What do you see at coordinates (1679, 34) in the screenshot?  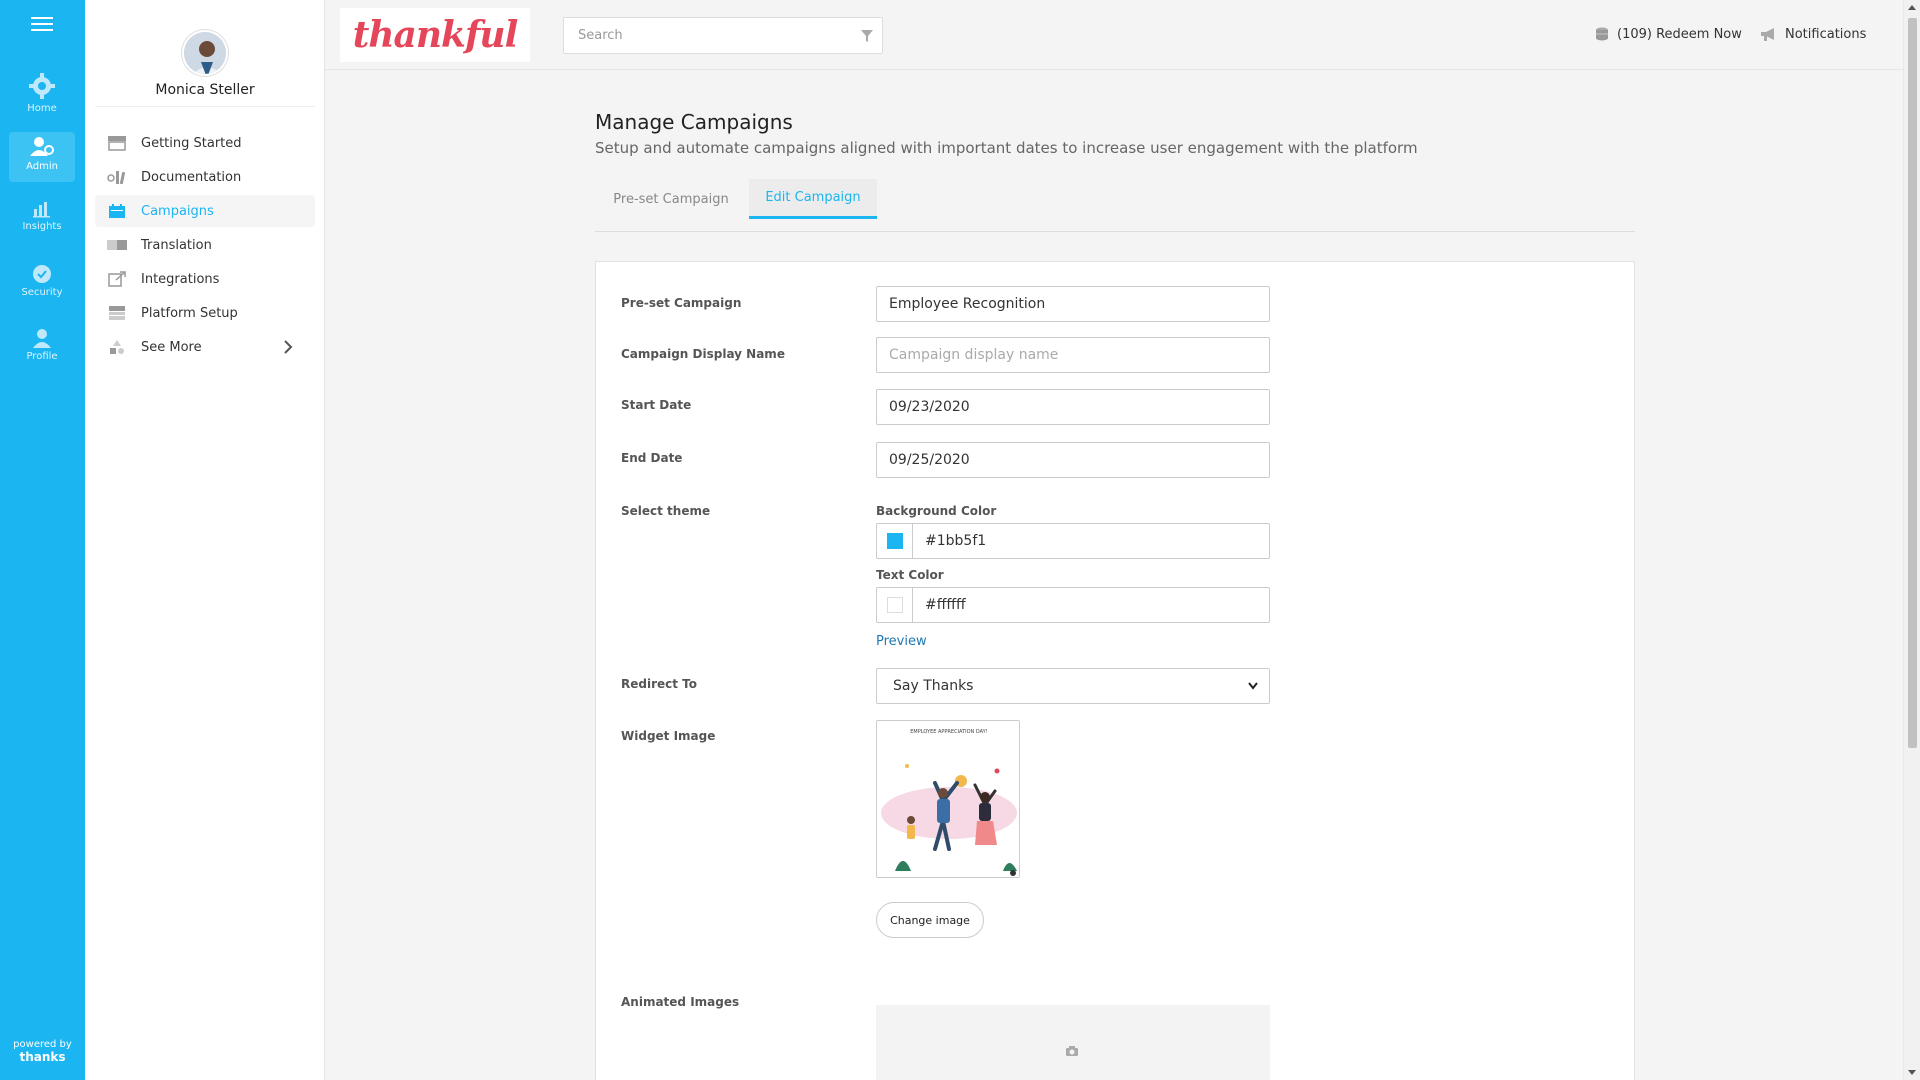 I see `redeem-text: (109) Redeem Now` at bounding box center [1679, 34].